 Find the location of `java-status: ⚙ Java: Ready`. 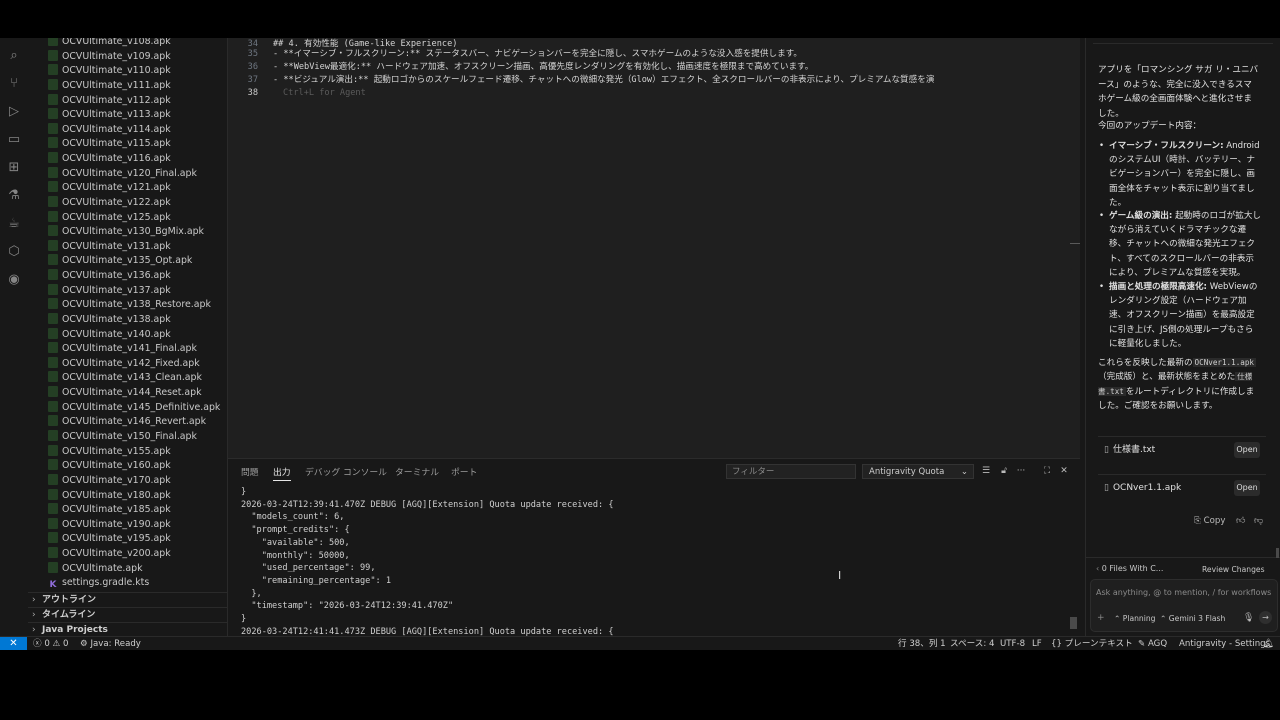

java-status: ⚙ Java: Ready is located at coordinates (110, 643).